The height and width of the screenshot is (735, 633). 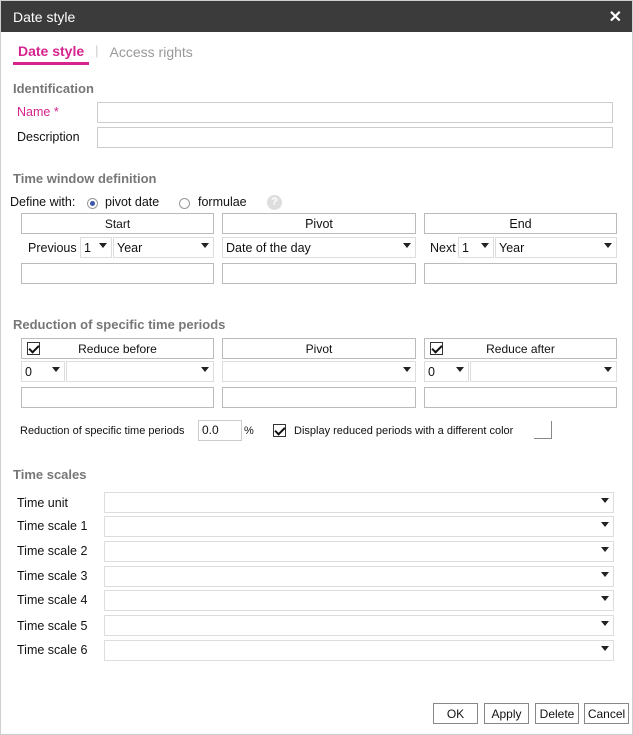 I want to click on reduction-percent-input: 0.0, so click(x=220, y=430).